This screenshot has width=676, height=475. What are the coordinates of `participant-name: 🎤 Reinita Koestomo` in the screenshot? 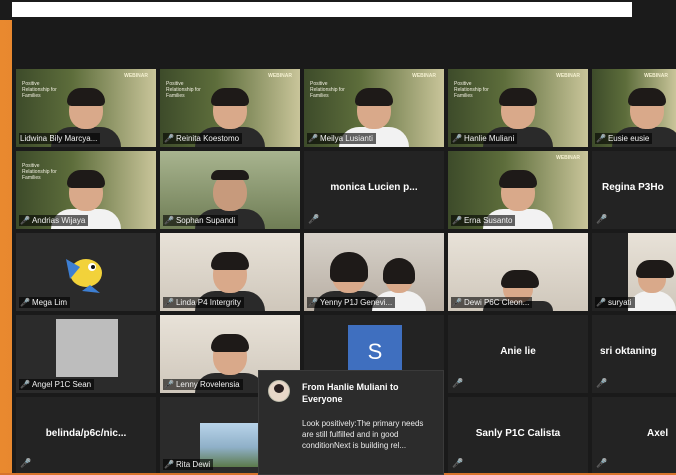 It's located at (203, 138).